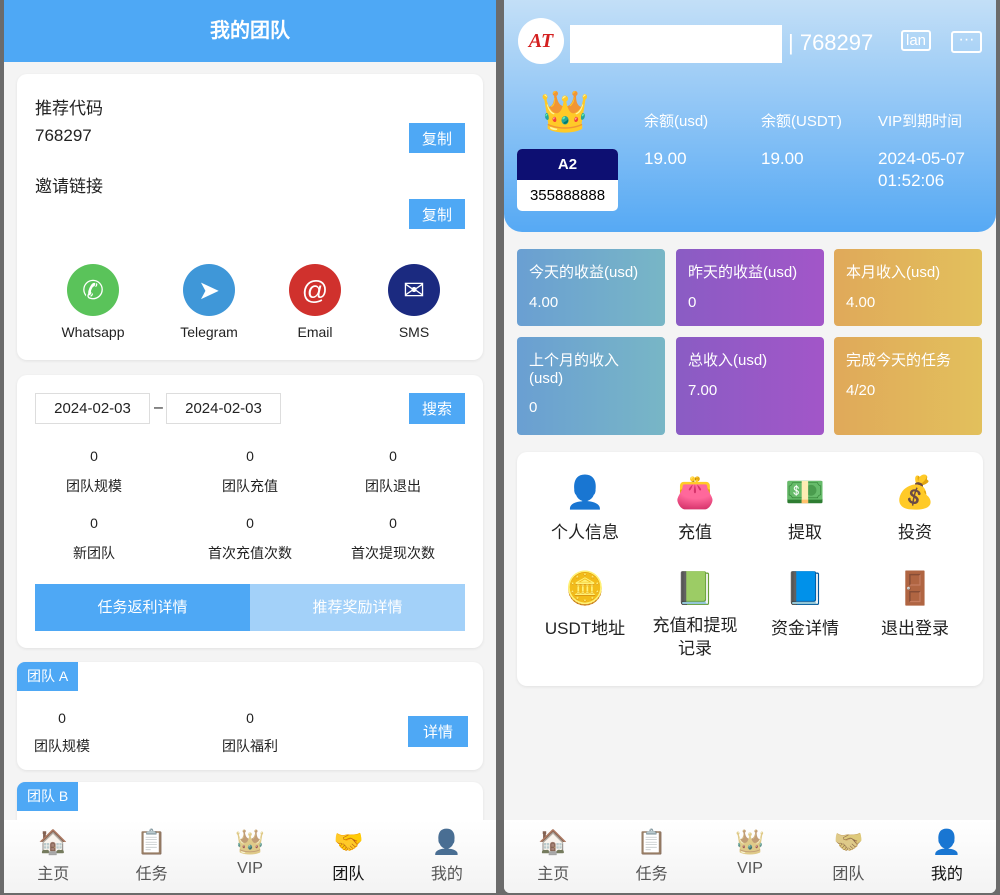  What do you see at coordinates (63, 135) in the screenshot?
I see `referral-code: 768297` at bounding box center [63, 135].